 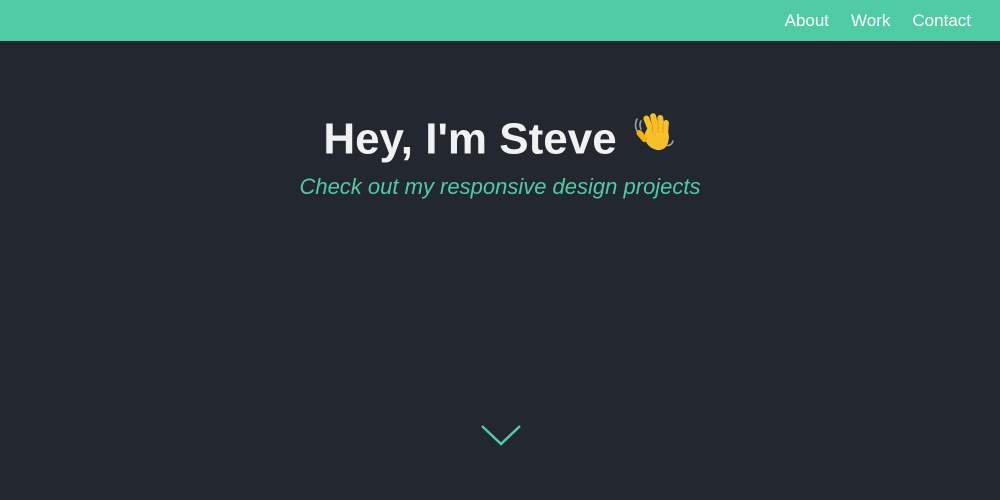 What do you see at coordinates (500, 186) in the screenshot?
I see `hero-subtitle: Check out my responsive design projects` at bounding box center [500, 186].